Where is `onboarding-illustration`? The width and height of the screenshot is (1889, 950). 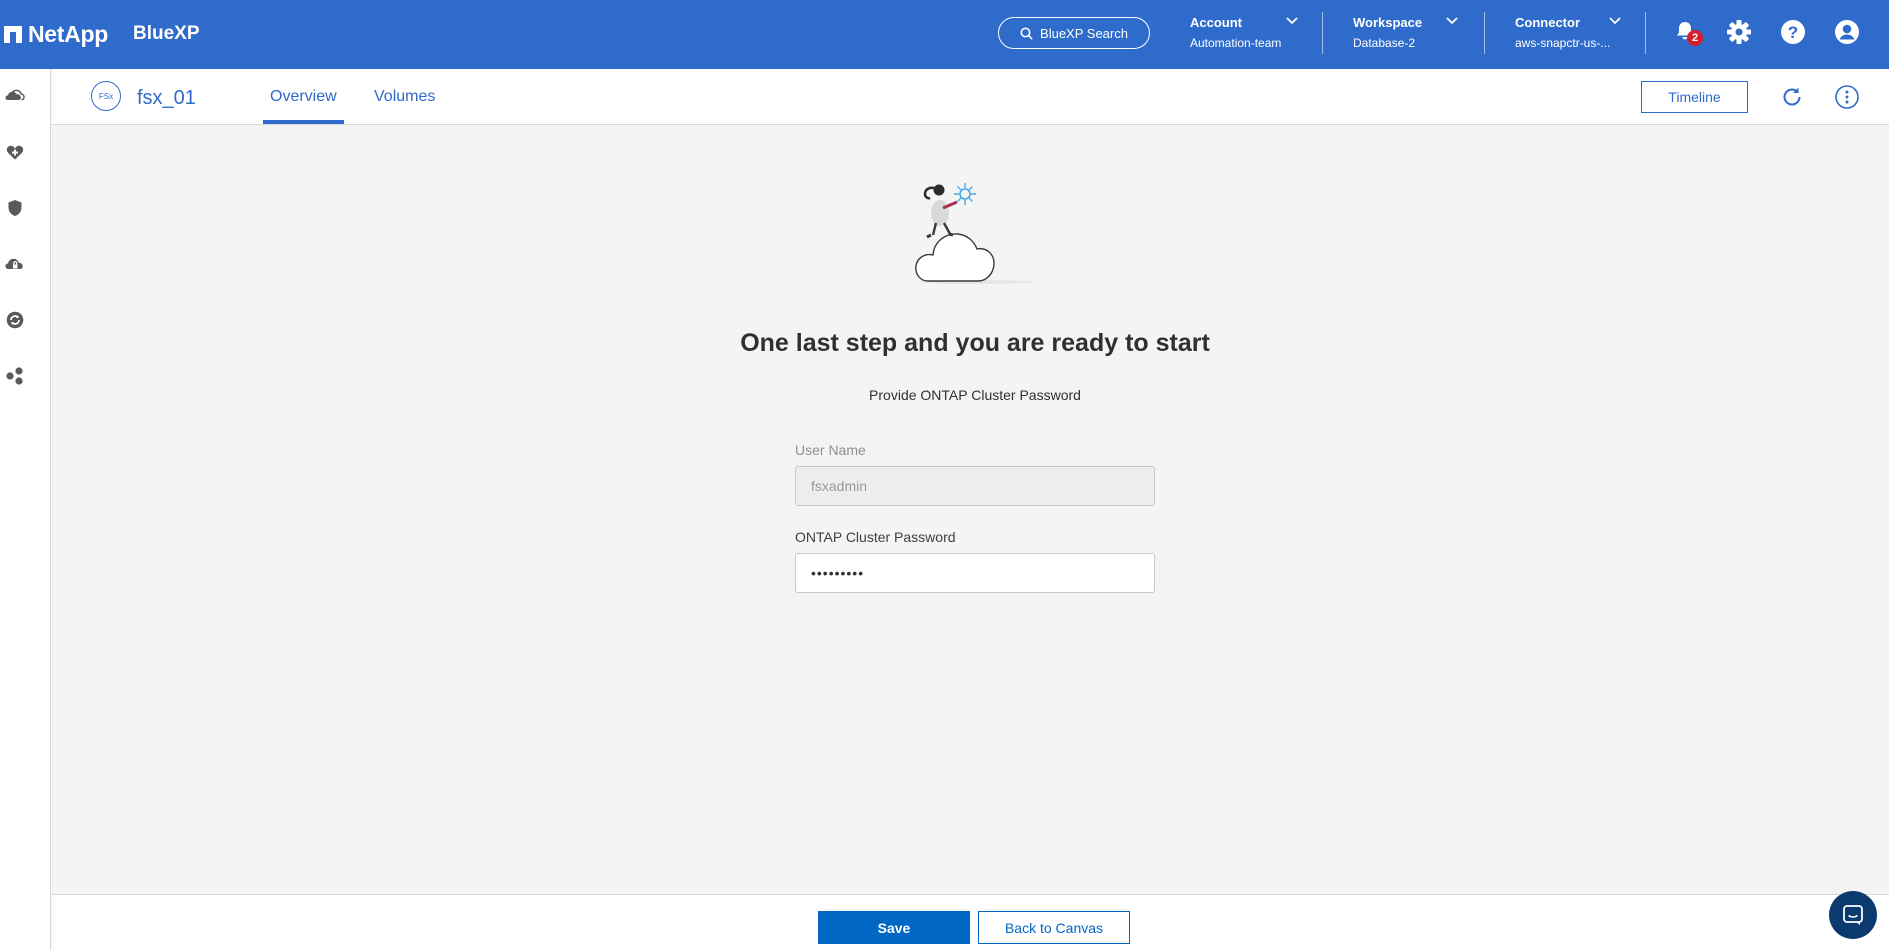 onboarding-illustration is located at coordinates (975, 228).